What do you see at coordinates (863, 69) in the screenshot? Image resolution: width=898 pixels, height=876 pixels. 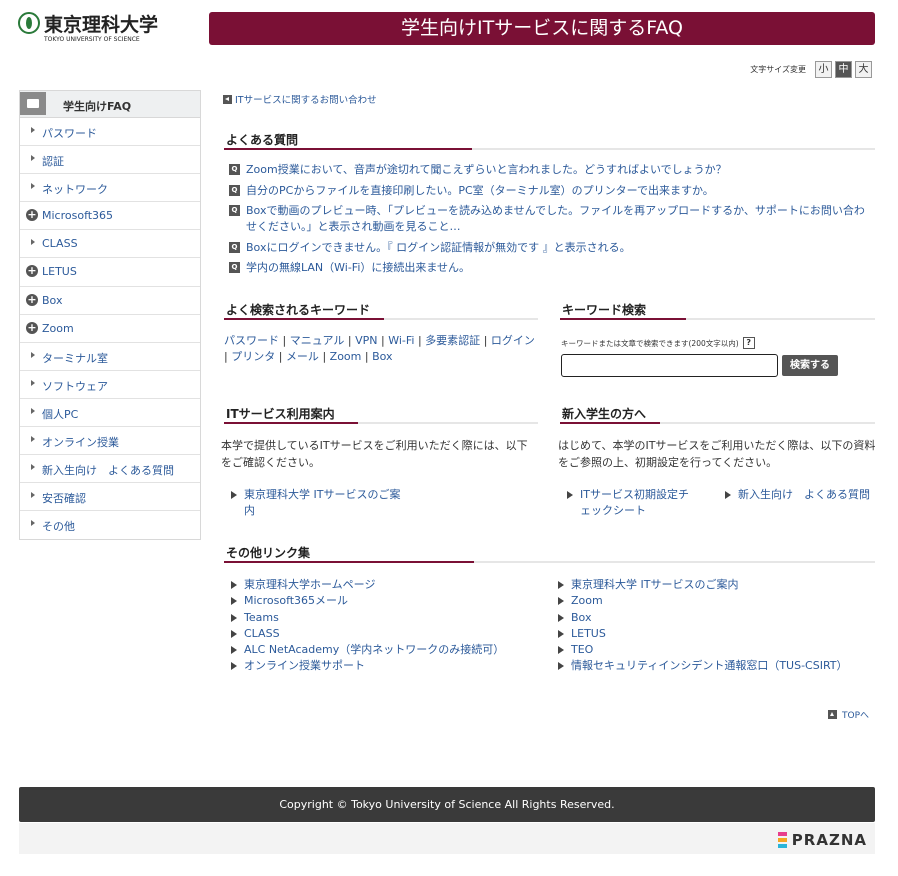 I see `font-size-large-button: 大` at bounding box center [863, 69].